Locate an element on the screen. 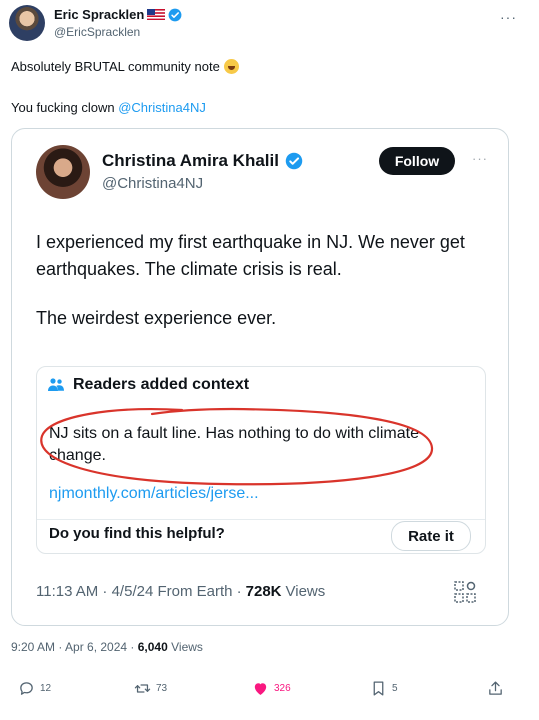  people-icon is located at coordinates (56, 384).